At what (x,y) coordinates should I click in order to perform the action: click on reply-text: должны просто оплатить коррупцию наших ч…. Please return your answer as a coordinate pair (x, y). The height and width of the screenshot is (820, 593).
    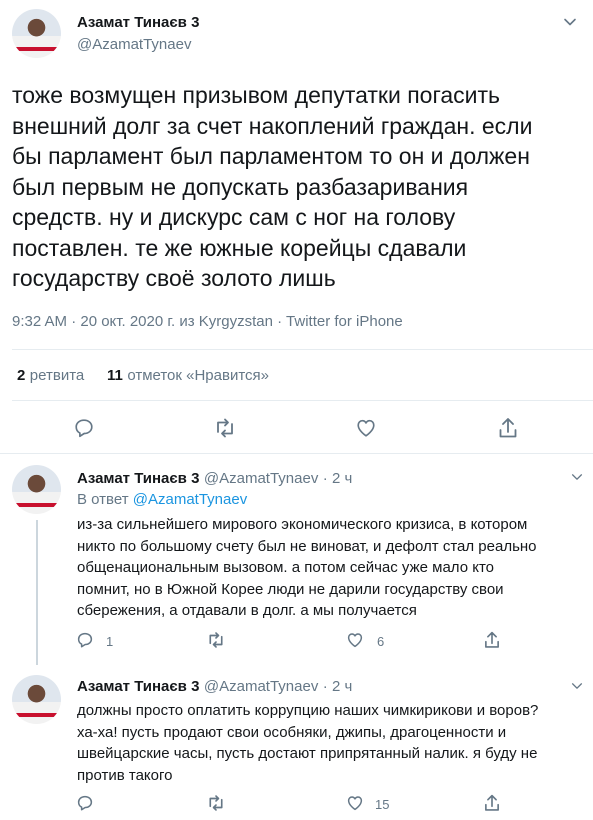
    Looking at the image, I should click on (332, 743).